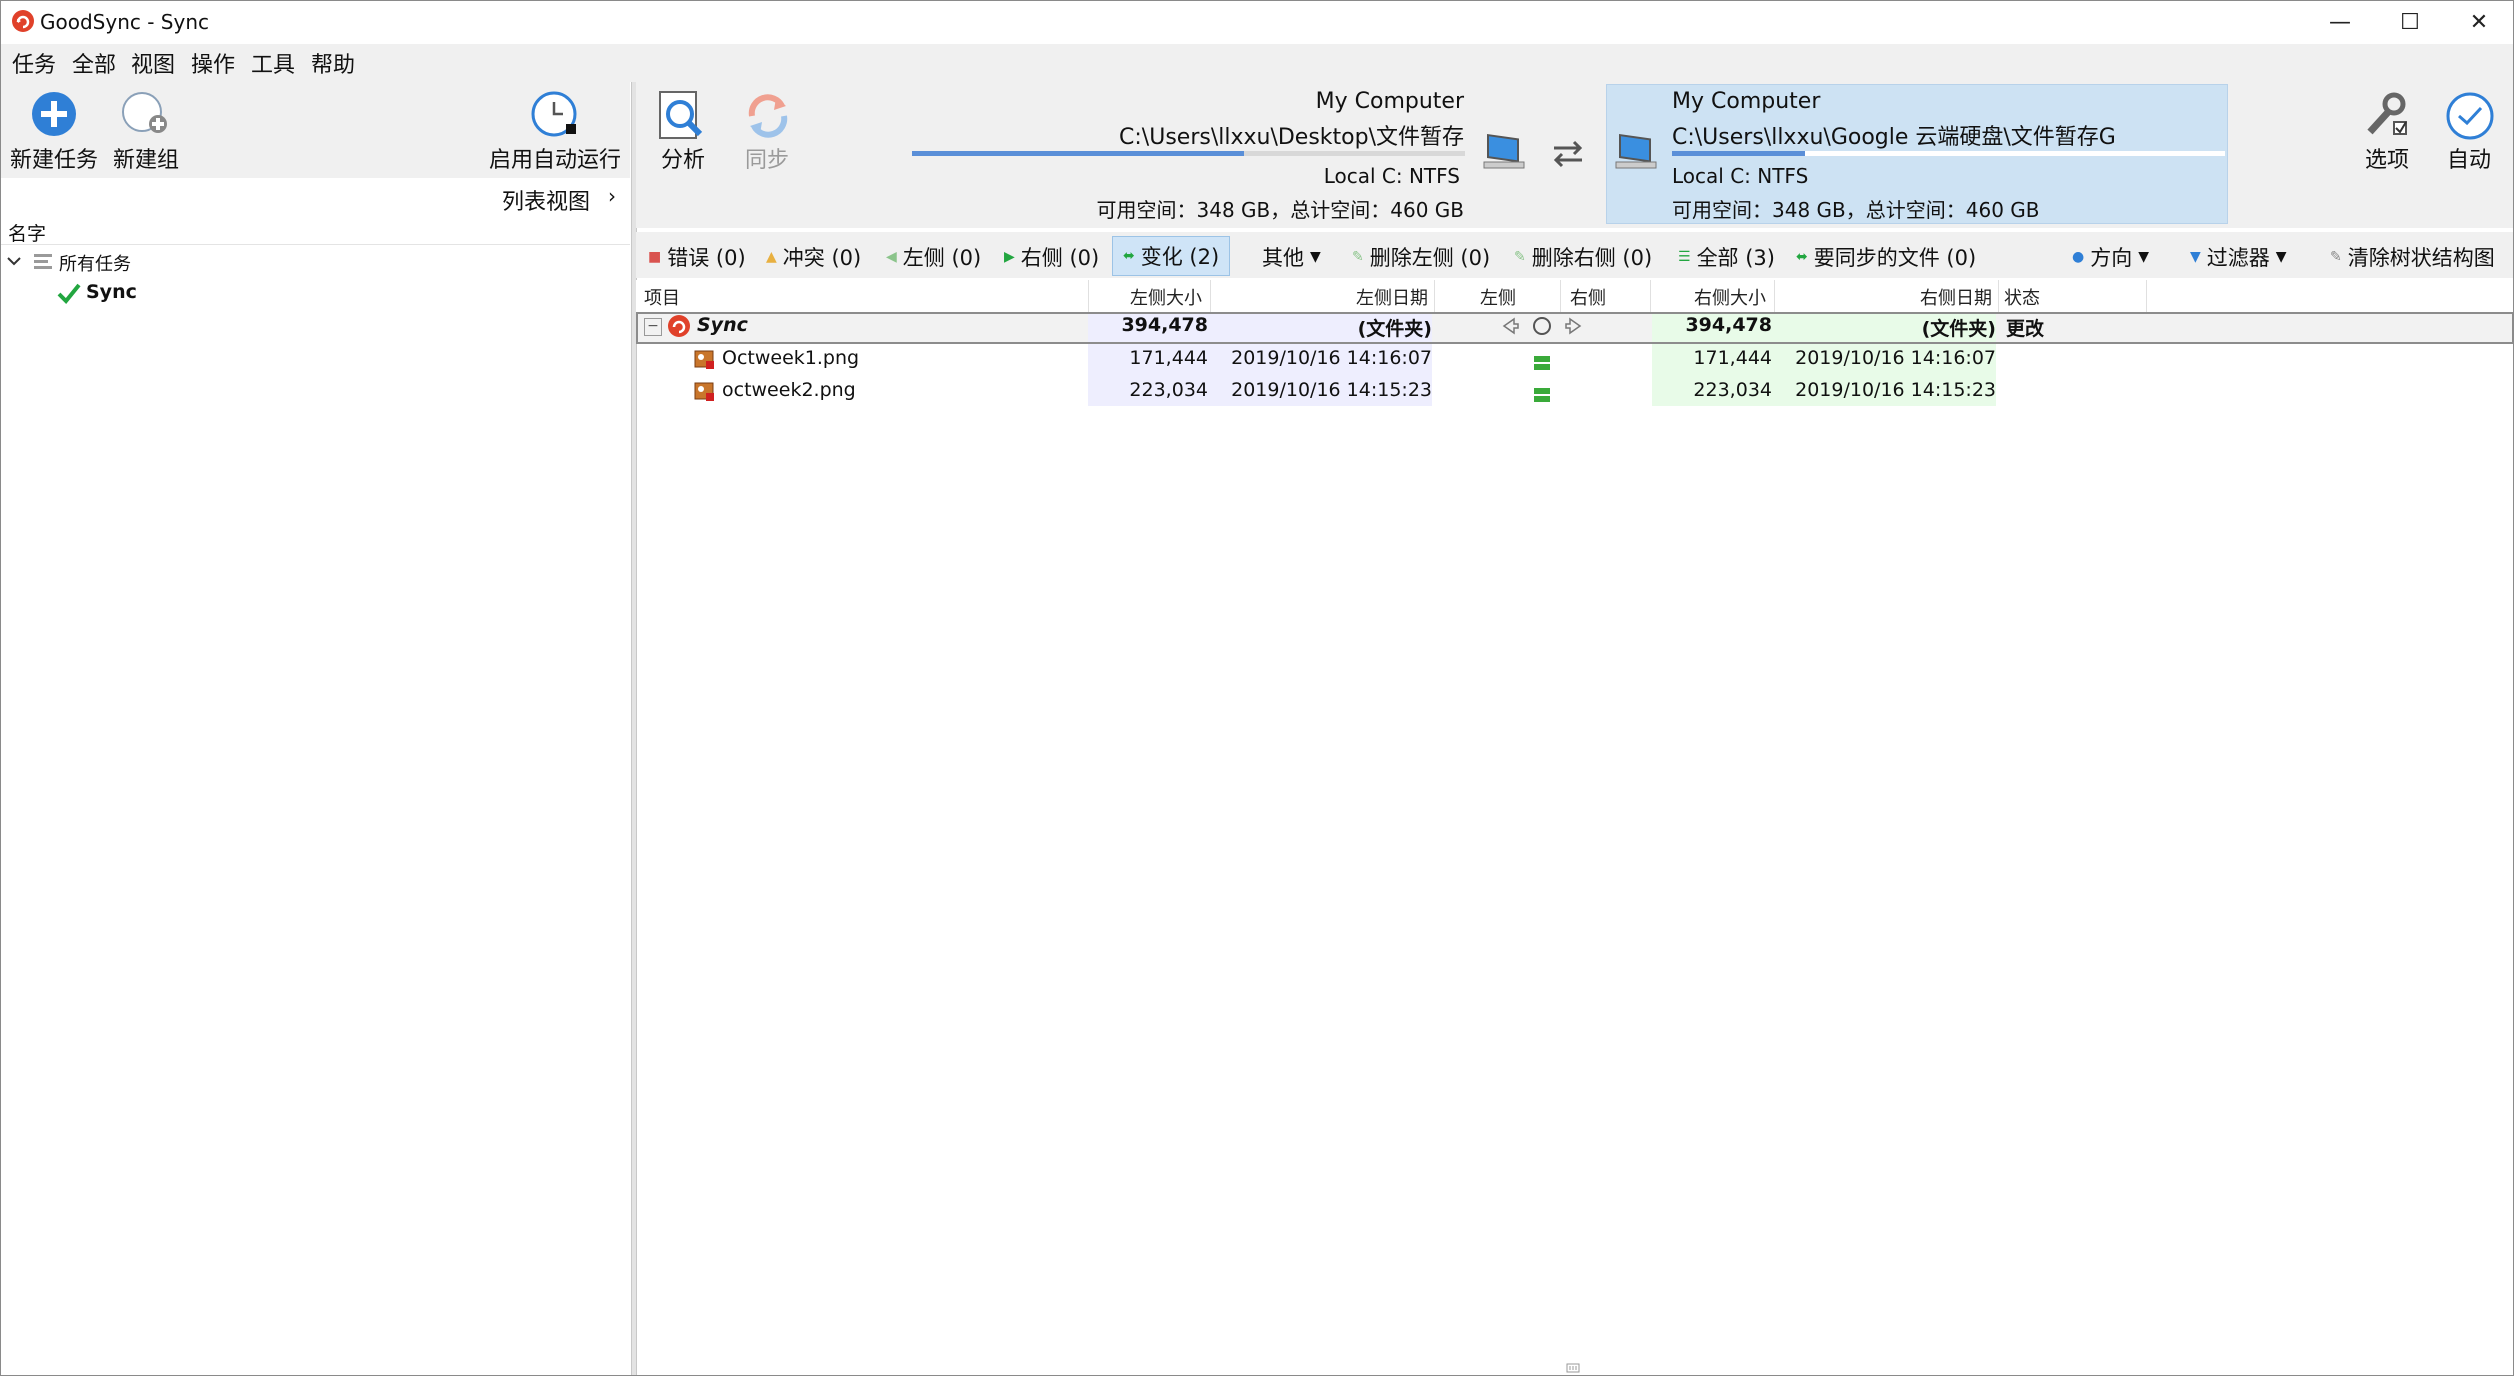  Describe the element at coordinates (1896, 297) in the screenshot. I see `col-right-date: 右侧日期` at that location.